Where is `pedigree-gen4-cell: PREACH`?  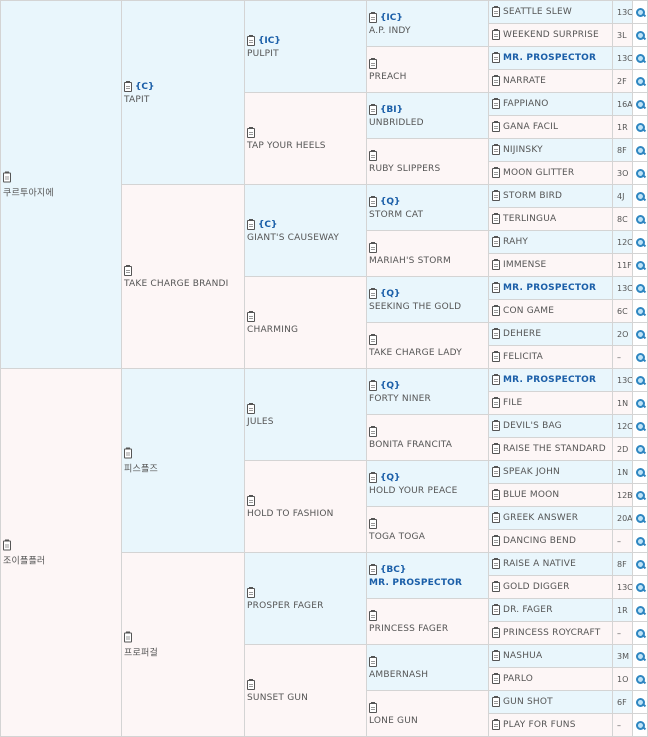 pedigree-gen4-cell: PREACH is located at coordinates (427, 69).